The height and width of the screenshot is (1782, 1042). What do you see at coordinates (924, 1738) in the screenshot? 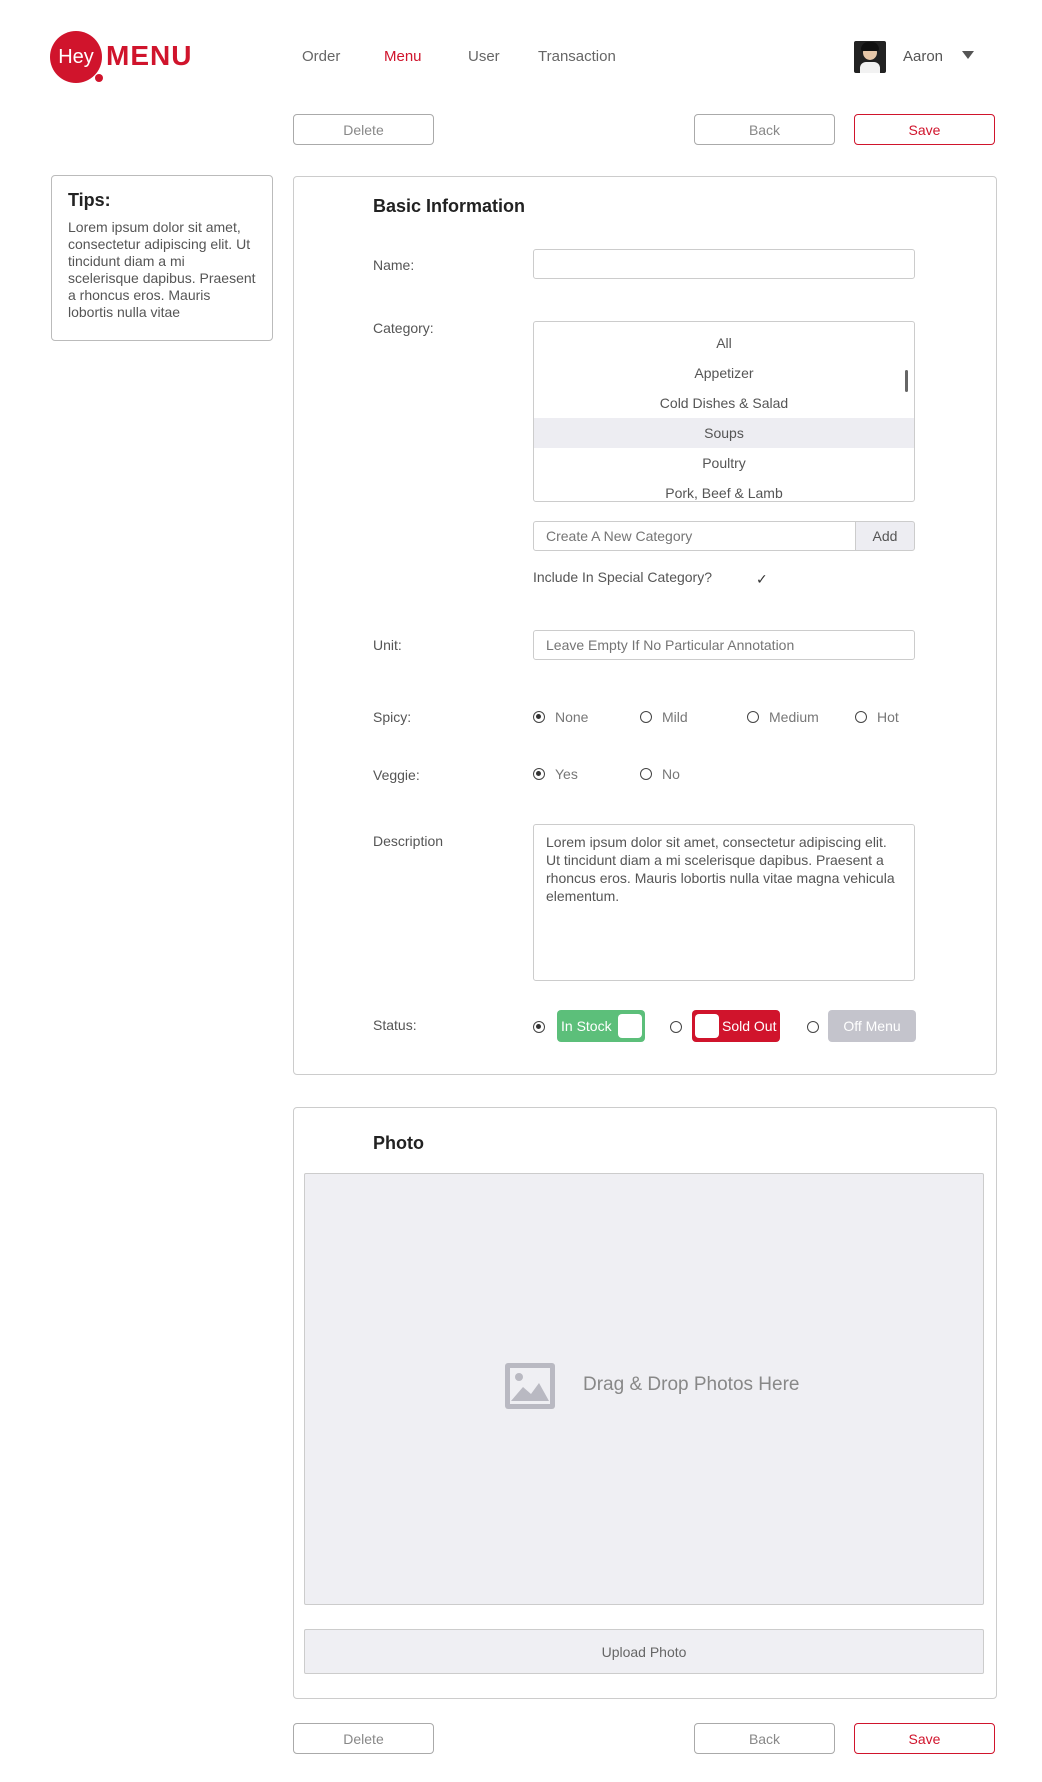
I see `save-button-bottom: Save` at bounding box center [924, 1738].